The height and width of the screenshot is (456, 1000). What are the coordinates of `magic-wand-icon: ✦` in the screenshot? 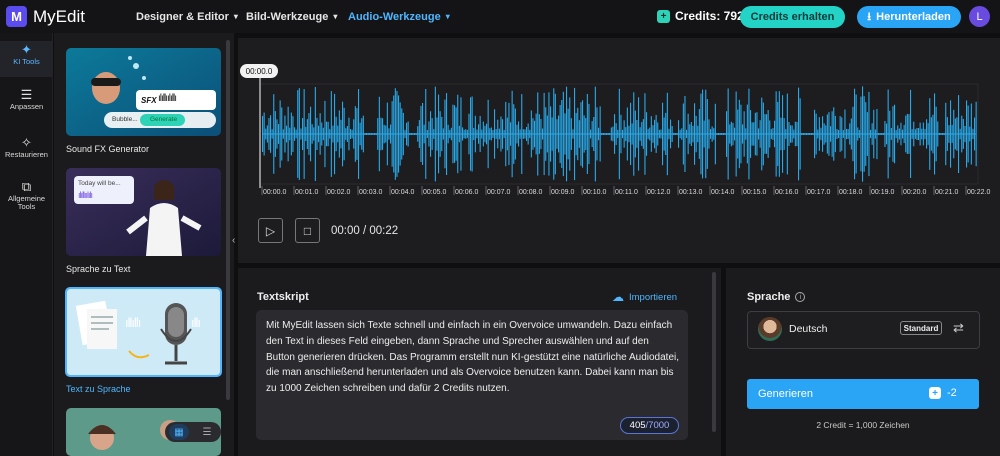 It's located at (26, 49).